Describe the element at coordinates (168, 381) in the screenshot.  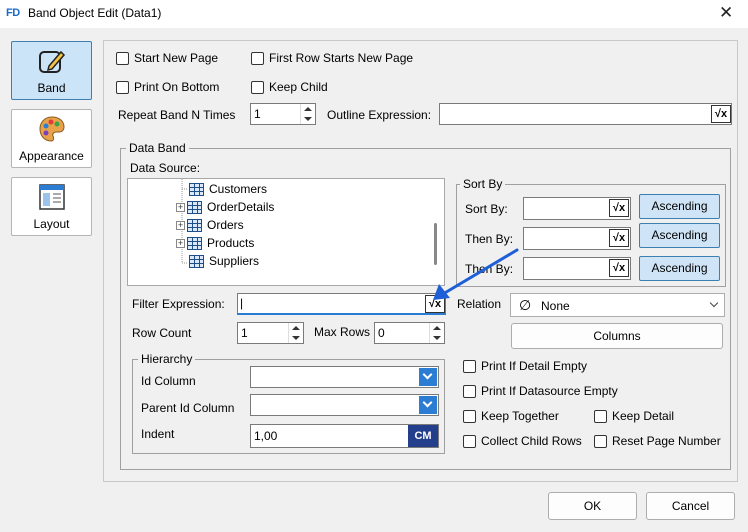
I see `id-column-label: Id Column` at that location.